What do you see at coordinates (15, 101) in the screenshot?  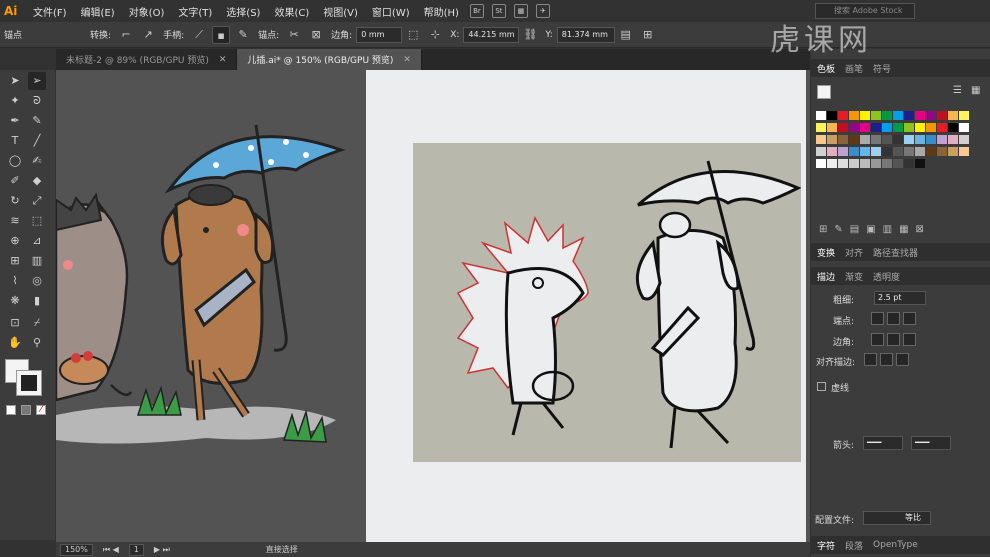 I see `magic-wand-icon: ✦` at bounding box center [15, 101].